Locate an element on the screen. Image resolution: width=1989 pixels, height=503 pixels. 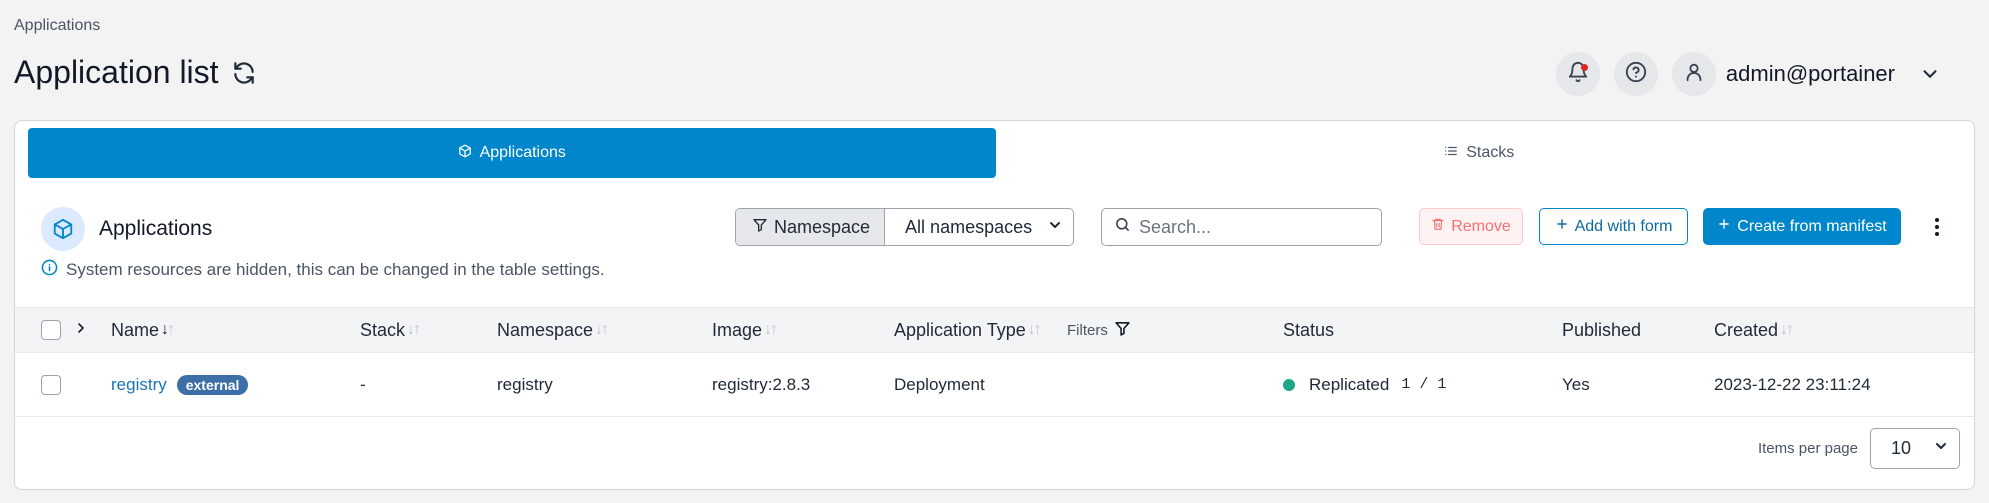
tab-applications: Applications is located at coordinates (512, 153).